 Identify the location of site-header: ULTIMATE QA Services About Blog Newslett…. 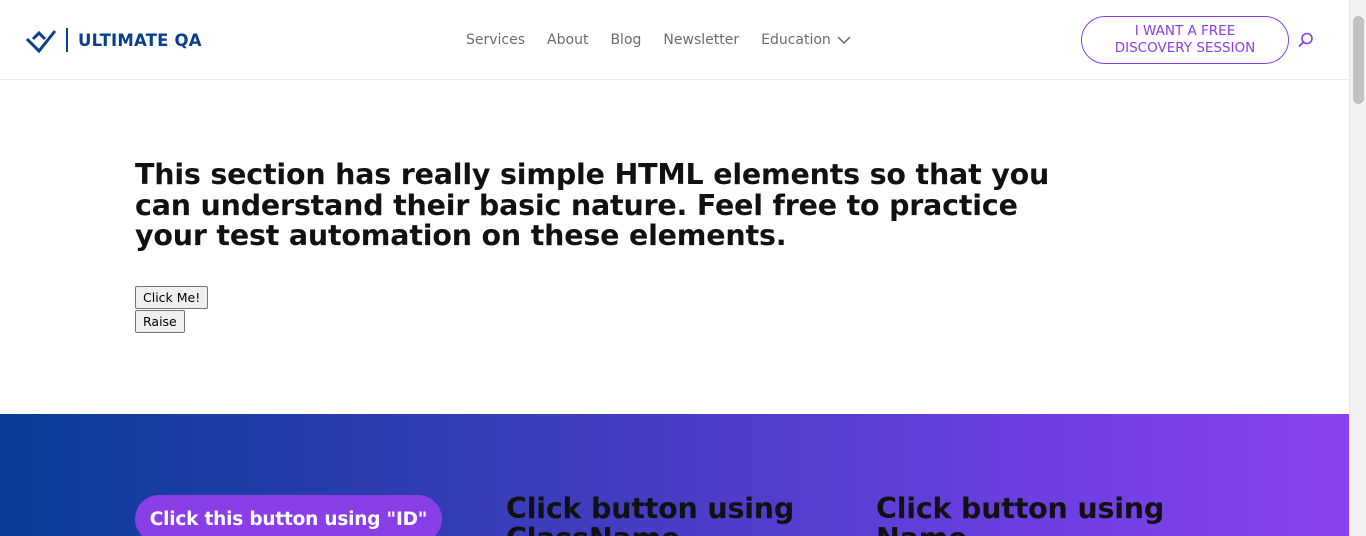
(674, 40).